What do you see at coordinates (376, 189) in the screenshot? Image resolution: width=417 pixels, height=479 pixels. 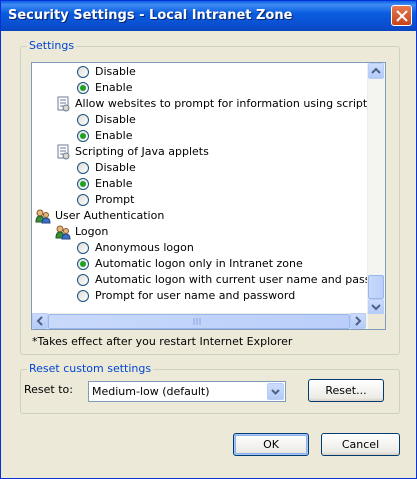 I see `vertical-scrollbar` at bounding box center [376, 189].